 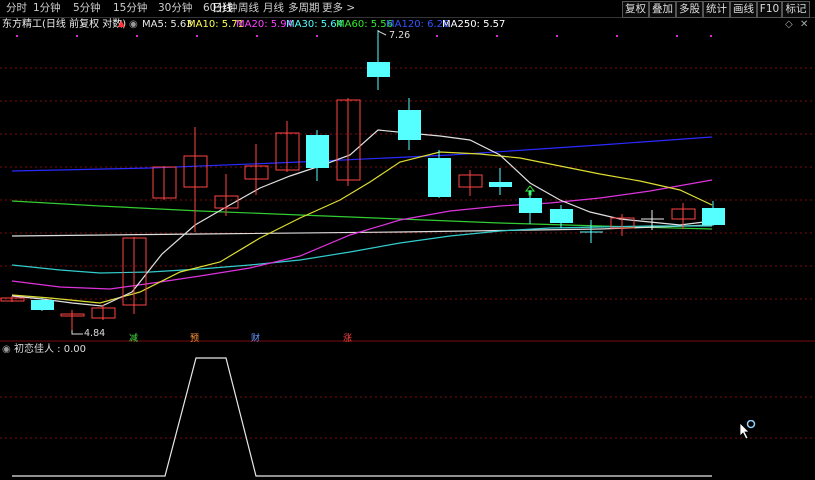 I want to click on low-price-label: 4.84, so click(x=95, y=333).